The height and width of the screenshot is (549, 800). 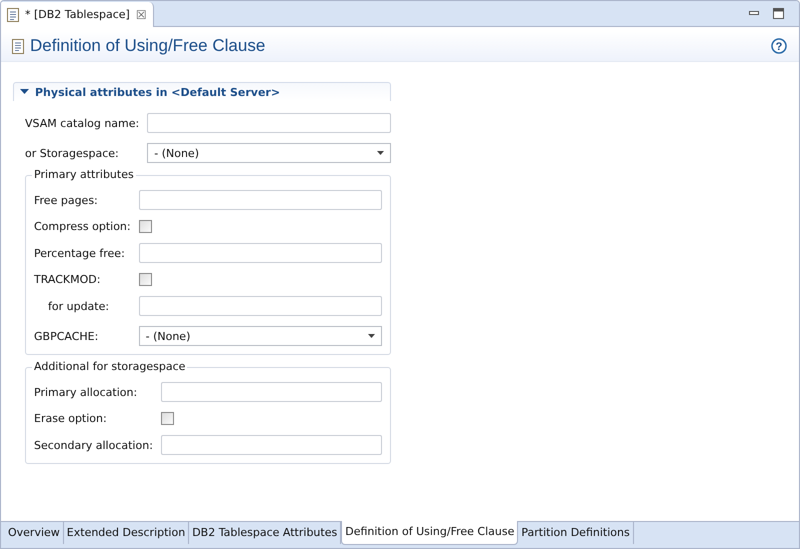 I want to click on page-tab: Extended Description, so click(x=127, y=533).